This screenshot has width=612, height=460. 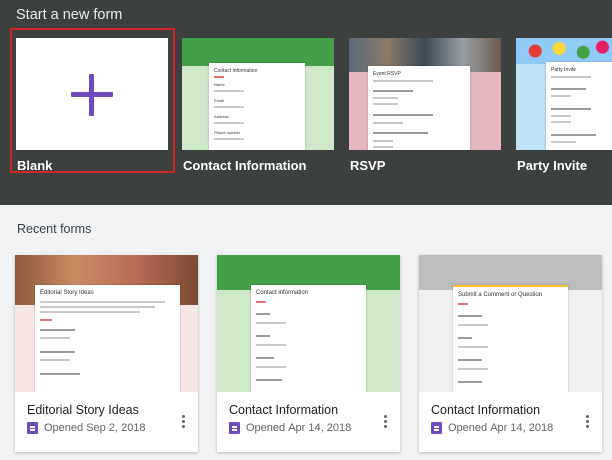 I want to click on preview-title: Editorial Story Ideas, so click(x=67, y=293).